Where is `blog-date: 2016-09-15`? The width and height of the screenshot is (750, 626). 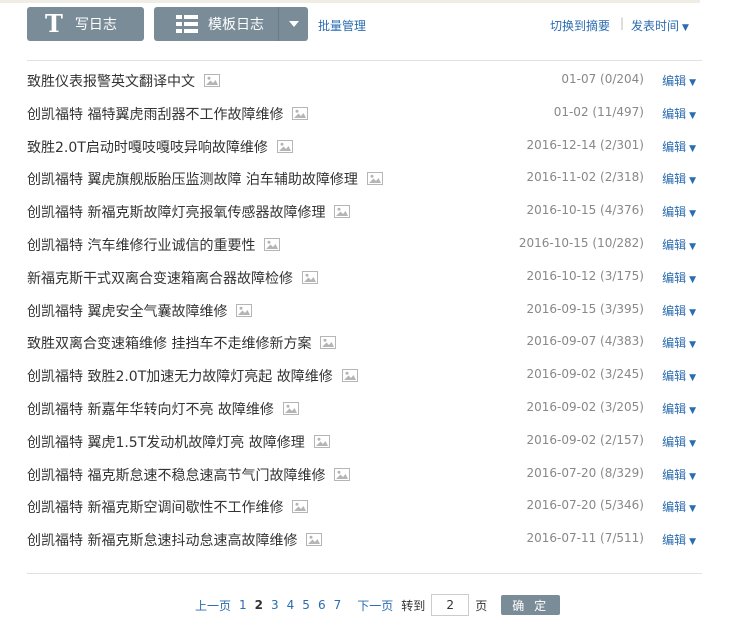
blog-date: 2016-09-15 is located at coordinates (561, 308).